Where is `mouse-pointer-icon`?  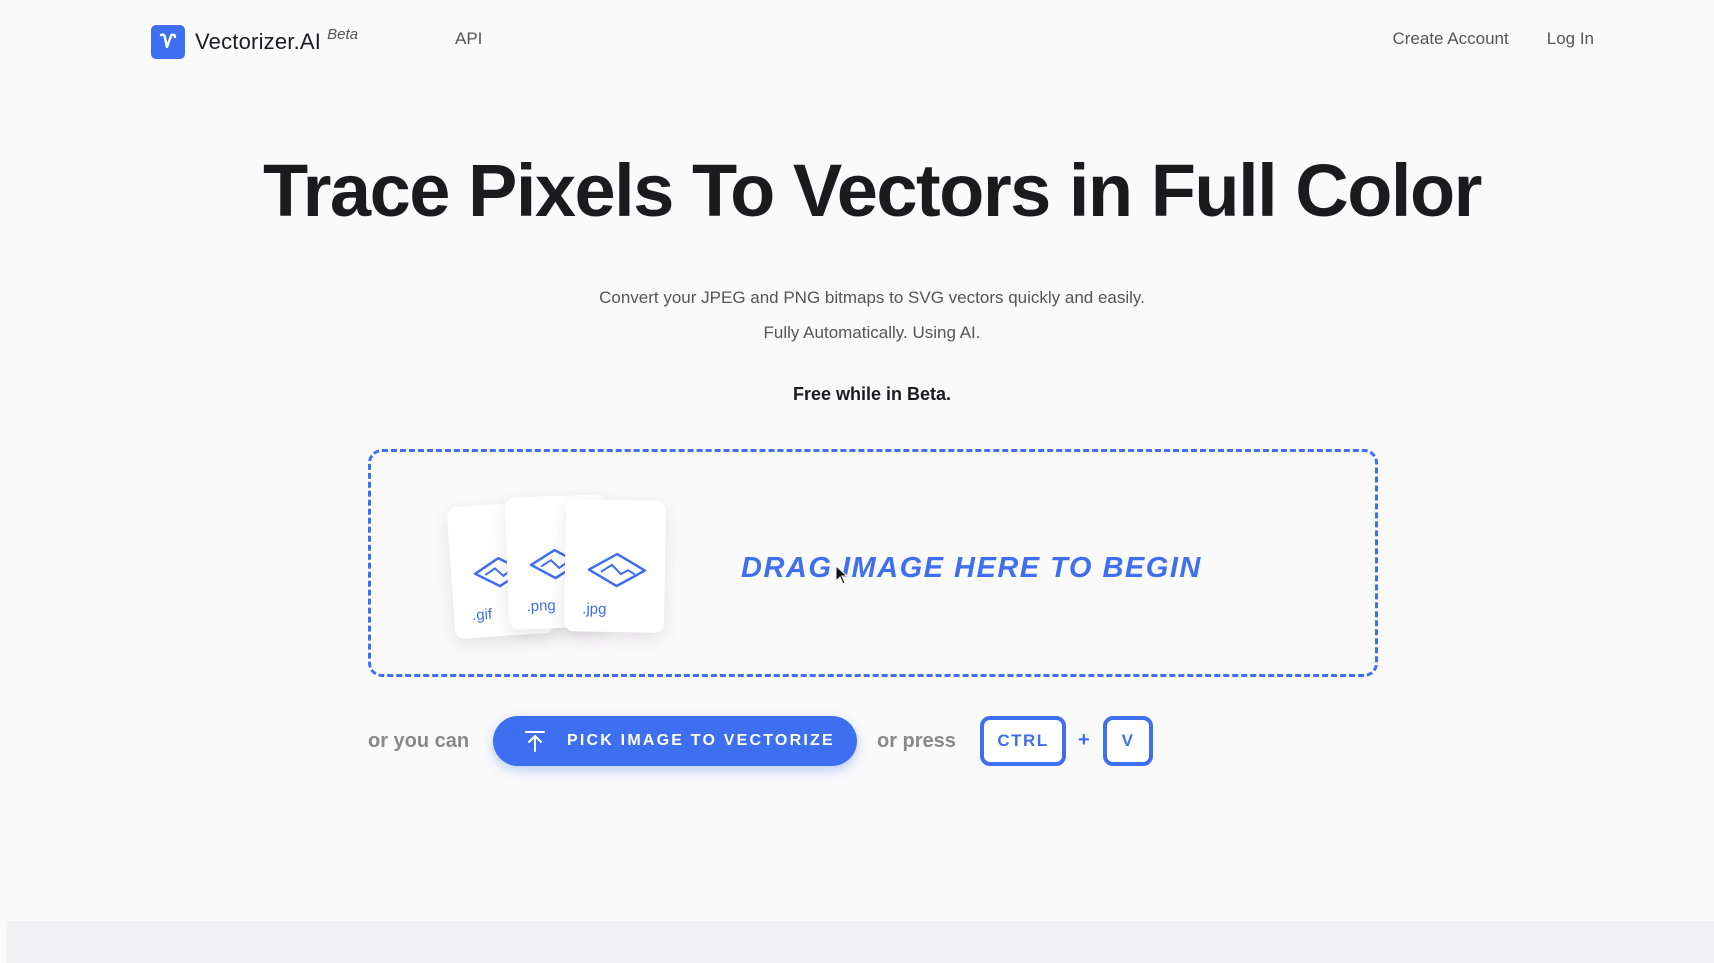
mouse-pointer-icon is located at coordinates (842, 575).